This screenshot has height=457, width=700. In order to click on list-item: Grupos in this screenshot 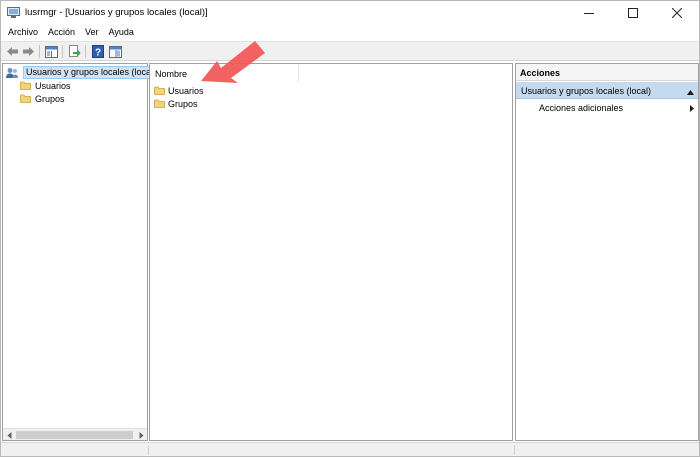, I will do `click(176, 103)`.